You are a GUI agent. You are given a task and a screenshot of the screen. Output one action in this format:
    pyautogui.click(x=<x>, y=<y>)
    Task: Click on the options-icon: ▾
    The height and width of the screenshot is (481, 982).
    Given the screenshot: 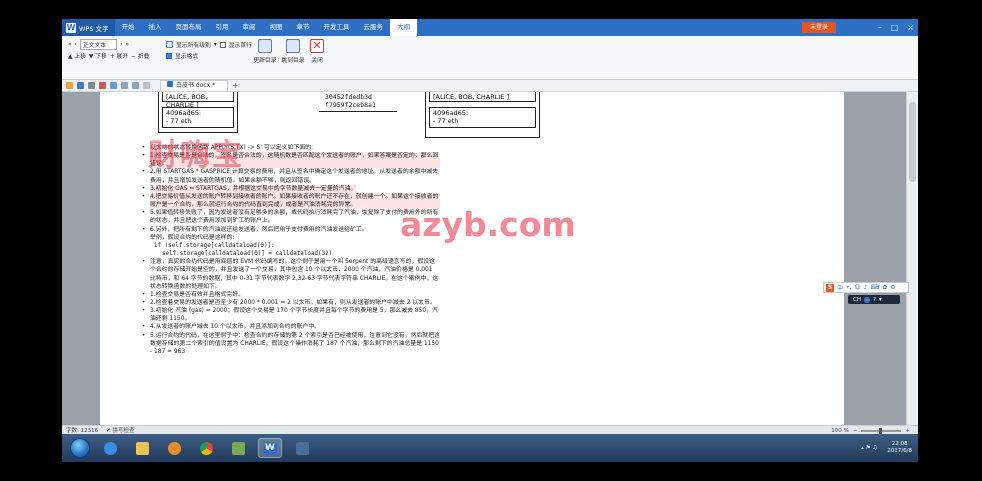 What is the action you would take?
    pyautogui.click(x=880, y=300)
    